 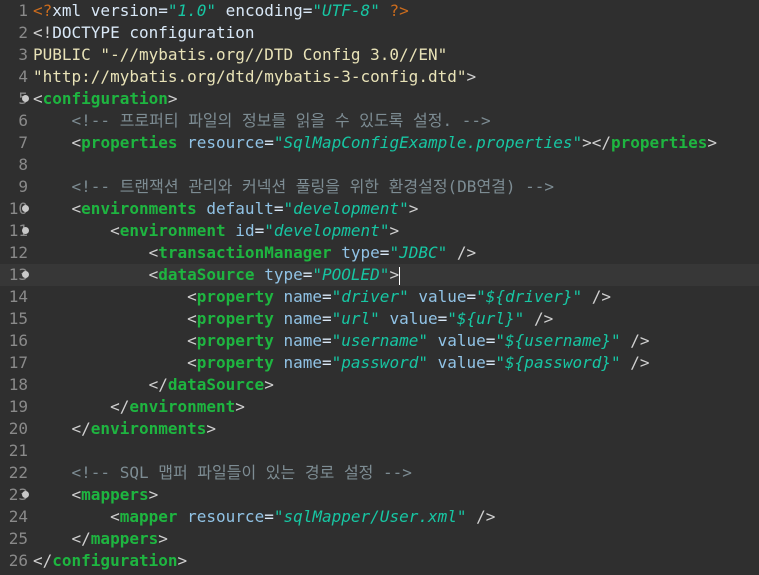 I want to click on code-line: 5<configuration>, so click(x=379, y=99).